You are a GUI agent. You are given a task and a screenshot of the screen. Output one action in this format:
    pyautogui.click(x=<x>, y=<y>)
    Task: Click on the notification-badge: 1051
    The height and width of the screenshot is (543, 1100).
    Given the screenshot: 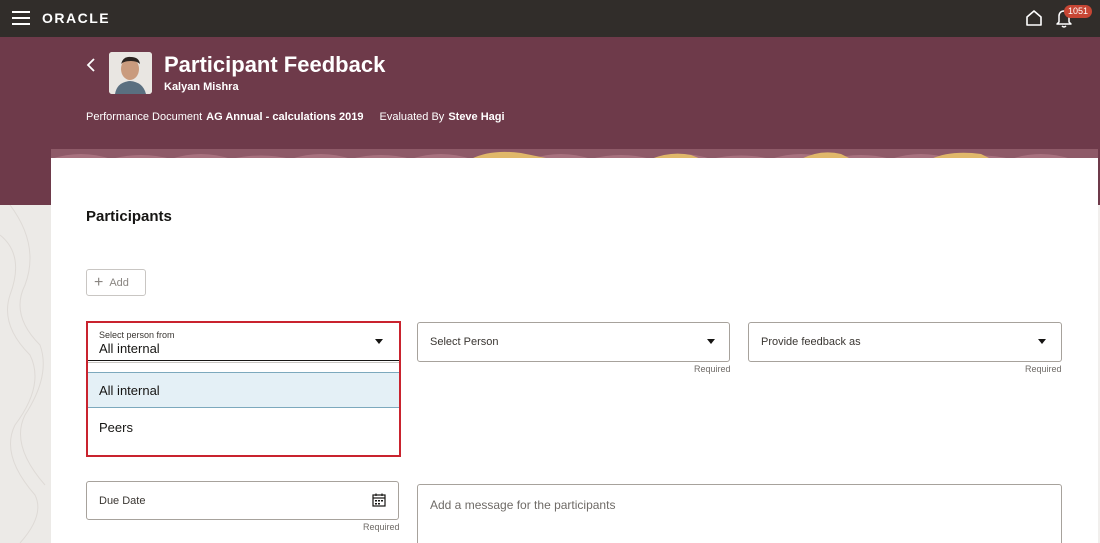 What is the action you would take?
    pyautogui.click(x=1078, y=11)
    